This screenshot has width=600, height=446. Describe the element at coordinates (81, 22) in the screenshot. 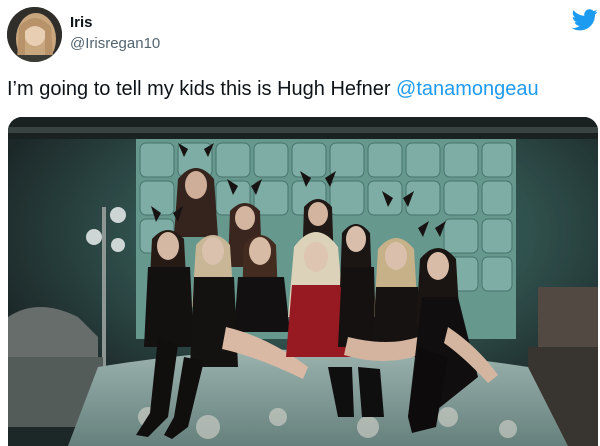

I see `display-name: Iris` at that location.